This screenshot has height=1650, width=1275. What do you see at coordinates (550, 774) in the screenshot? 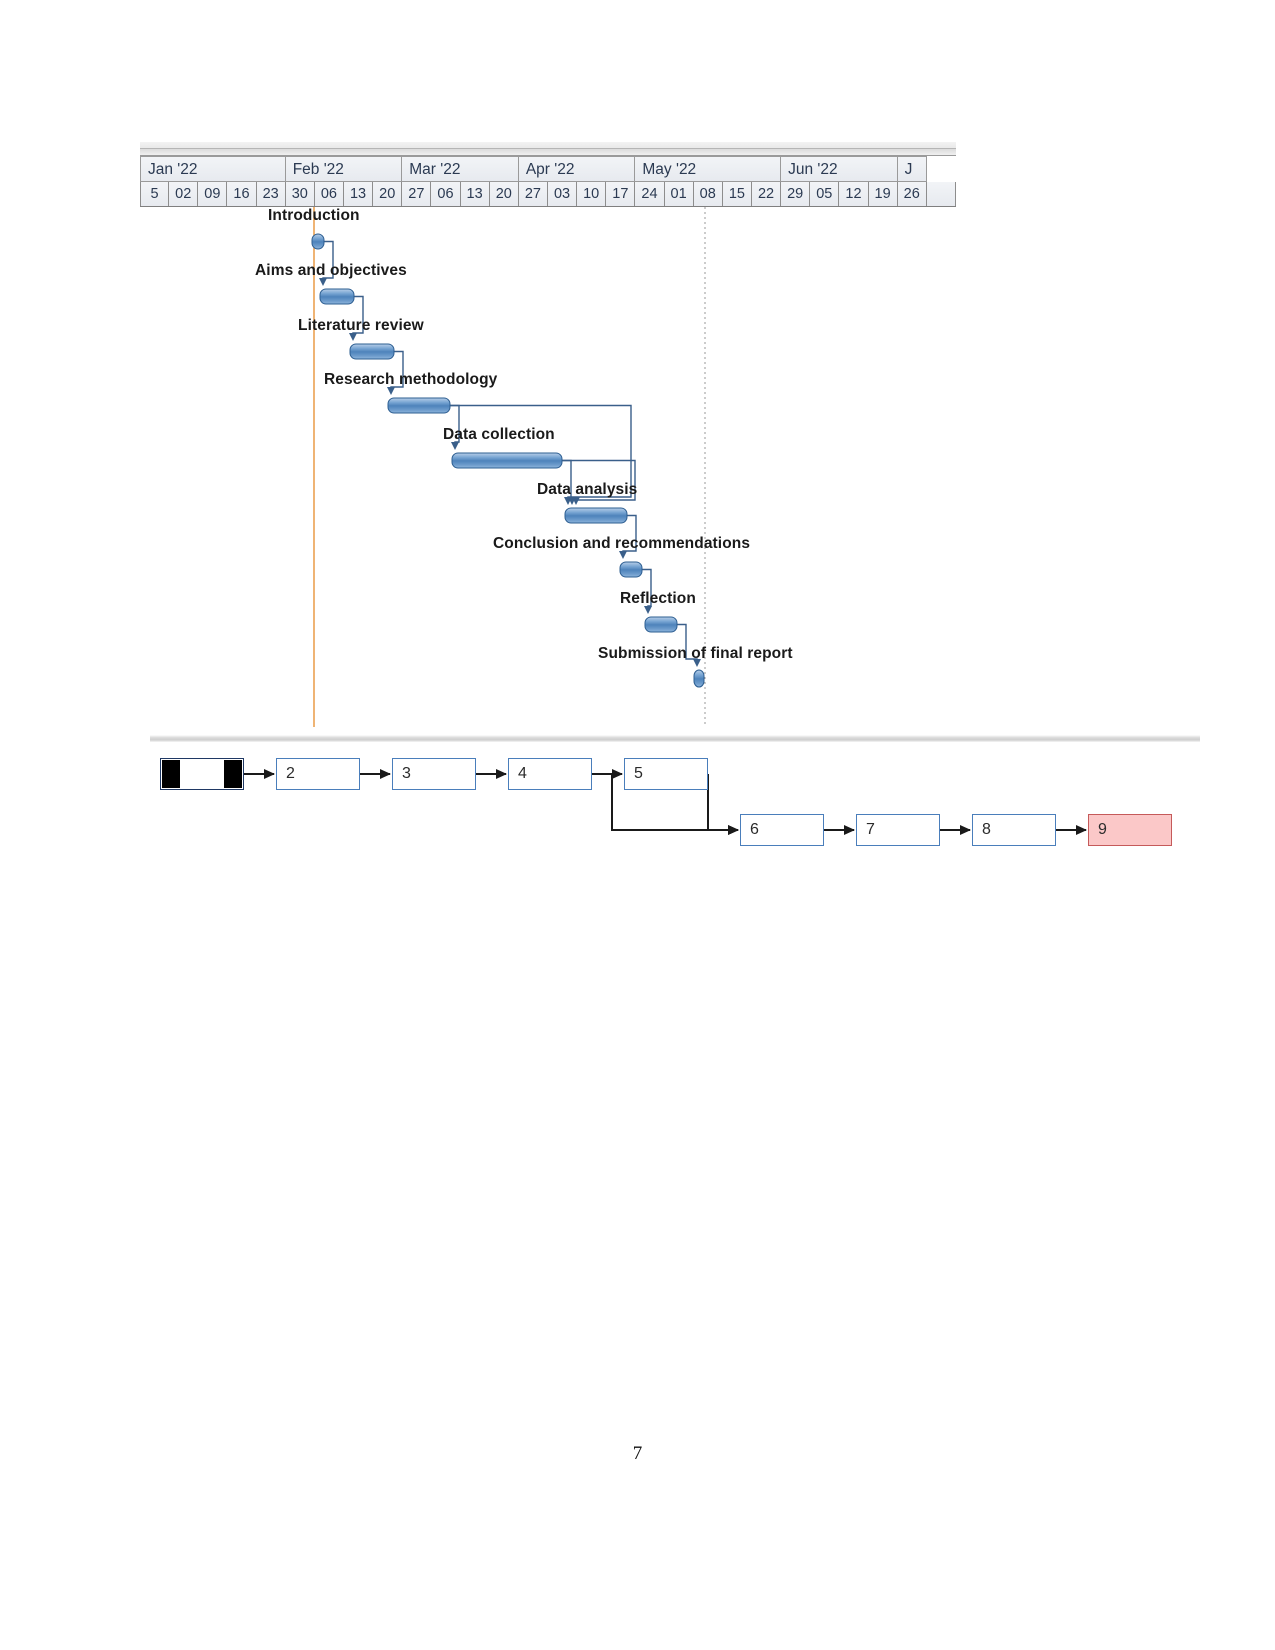
I see `network-node: 4` at bounding box center [550, 774].